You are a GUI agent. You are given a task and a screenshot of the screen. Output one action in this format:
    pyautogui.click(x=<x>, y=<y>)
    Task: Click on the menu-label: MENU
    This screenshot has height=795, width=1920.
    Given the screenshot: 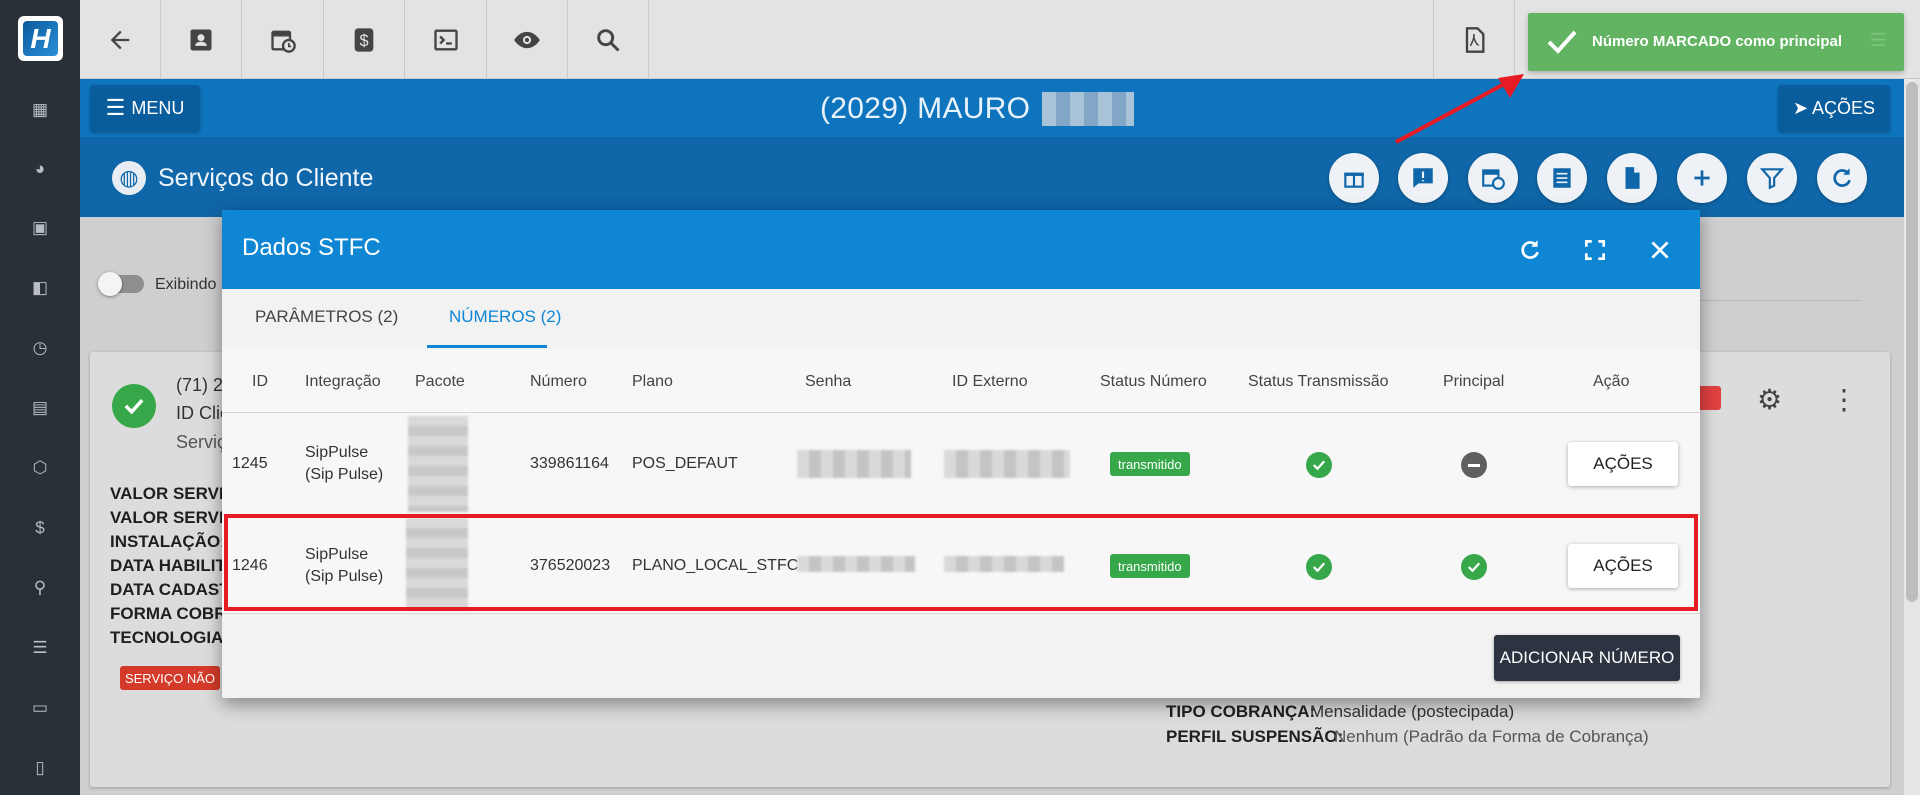 What is the action you would take?
    pyautogui.click(x=158, y=107)
    